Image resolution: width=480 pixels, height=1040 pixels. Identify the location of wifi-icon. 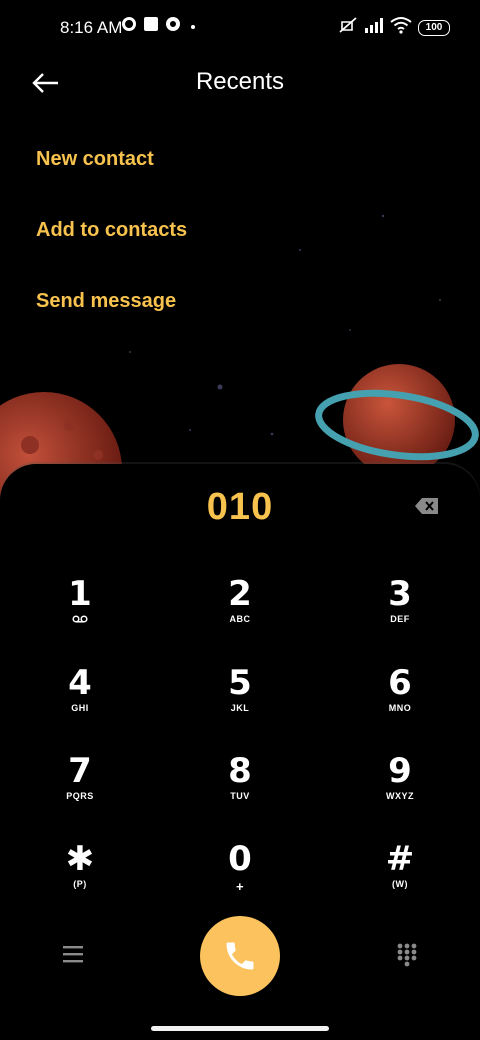
(401, 25).